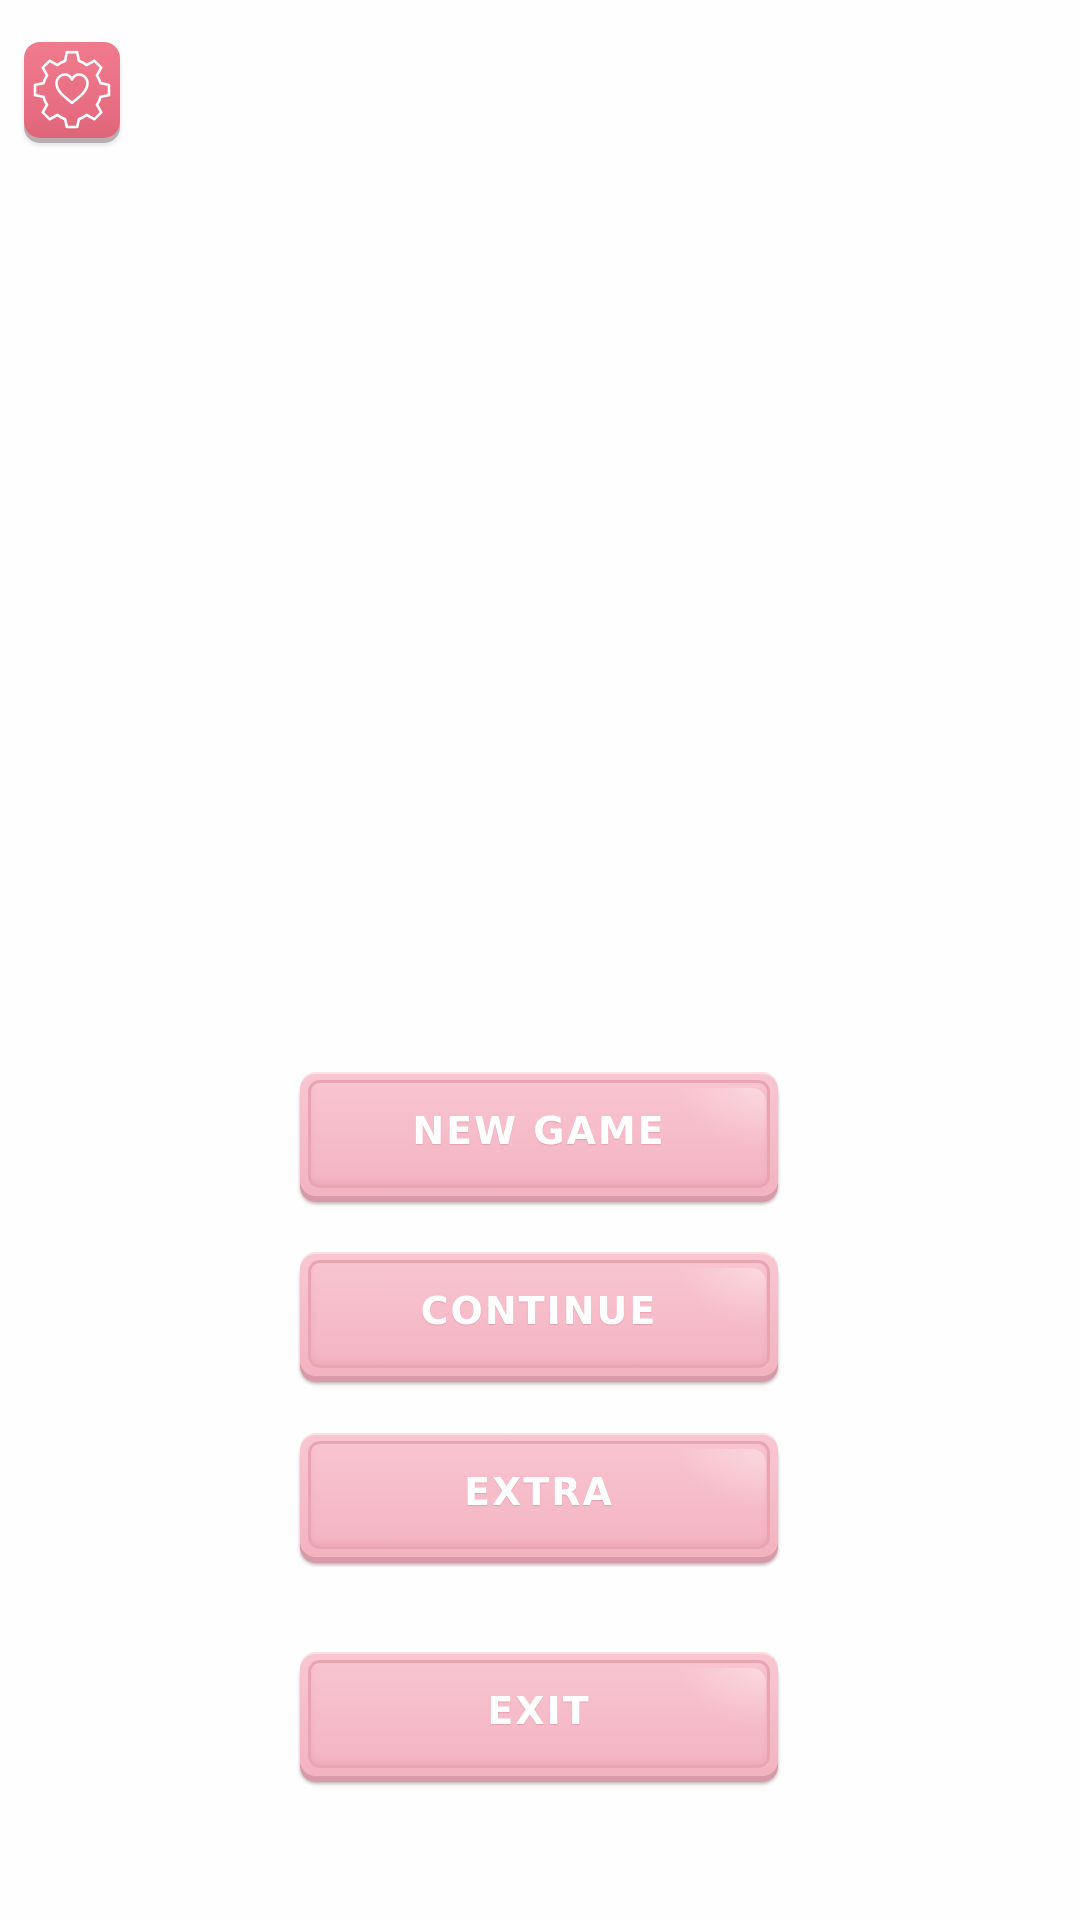 This screenshot has height=1920, width=1080. What do you see at coordinates (539, 1131) in the screenshot?
I see `new-game-label: NEW GAME` at bounding box center [539, 1131].